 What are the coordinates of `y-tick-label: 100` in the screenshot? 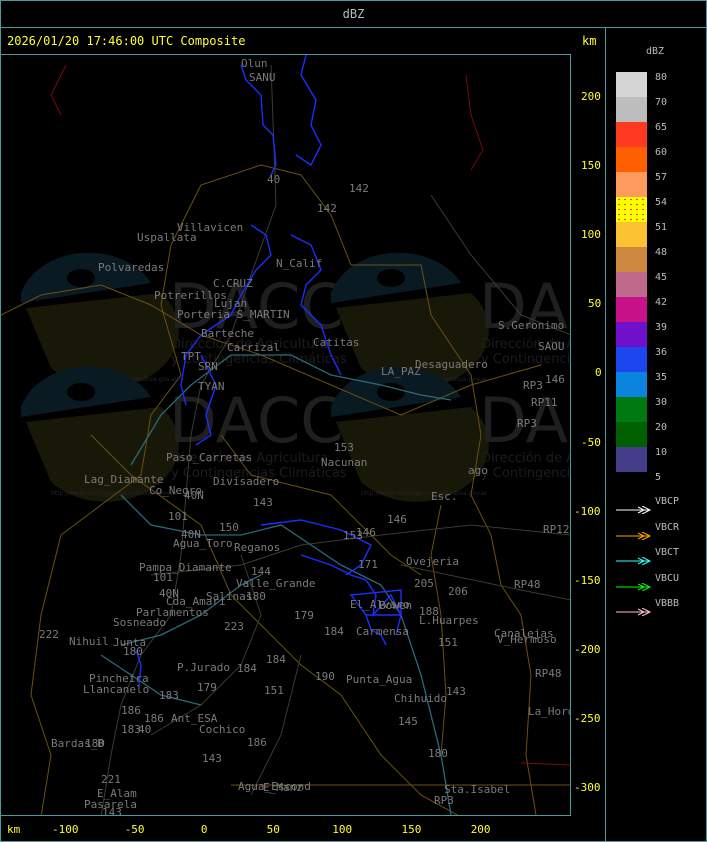 It's located at (591, 235).